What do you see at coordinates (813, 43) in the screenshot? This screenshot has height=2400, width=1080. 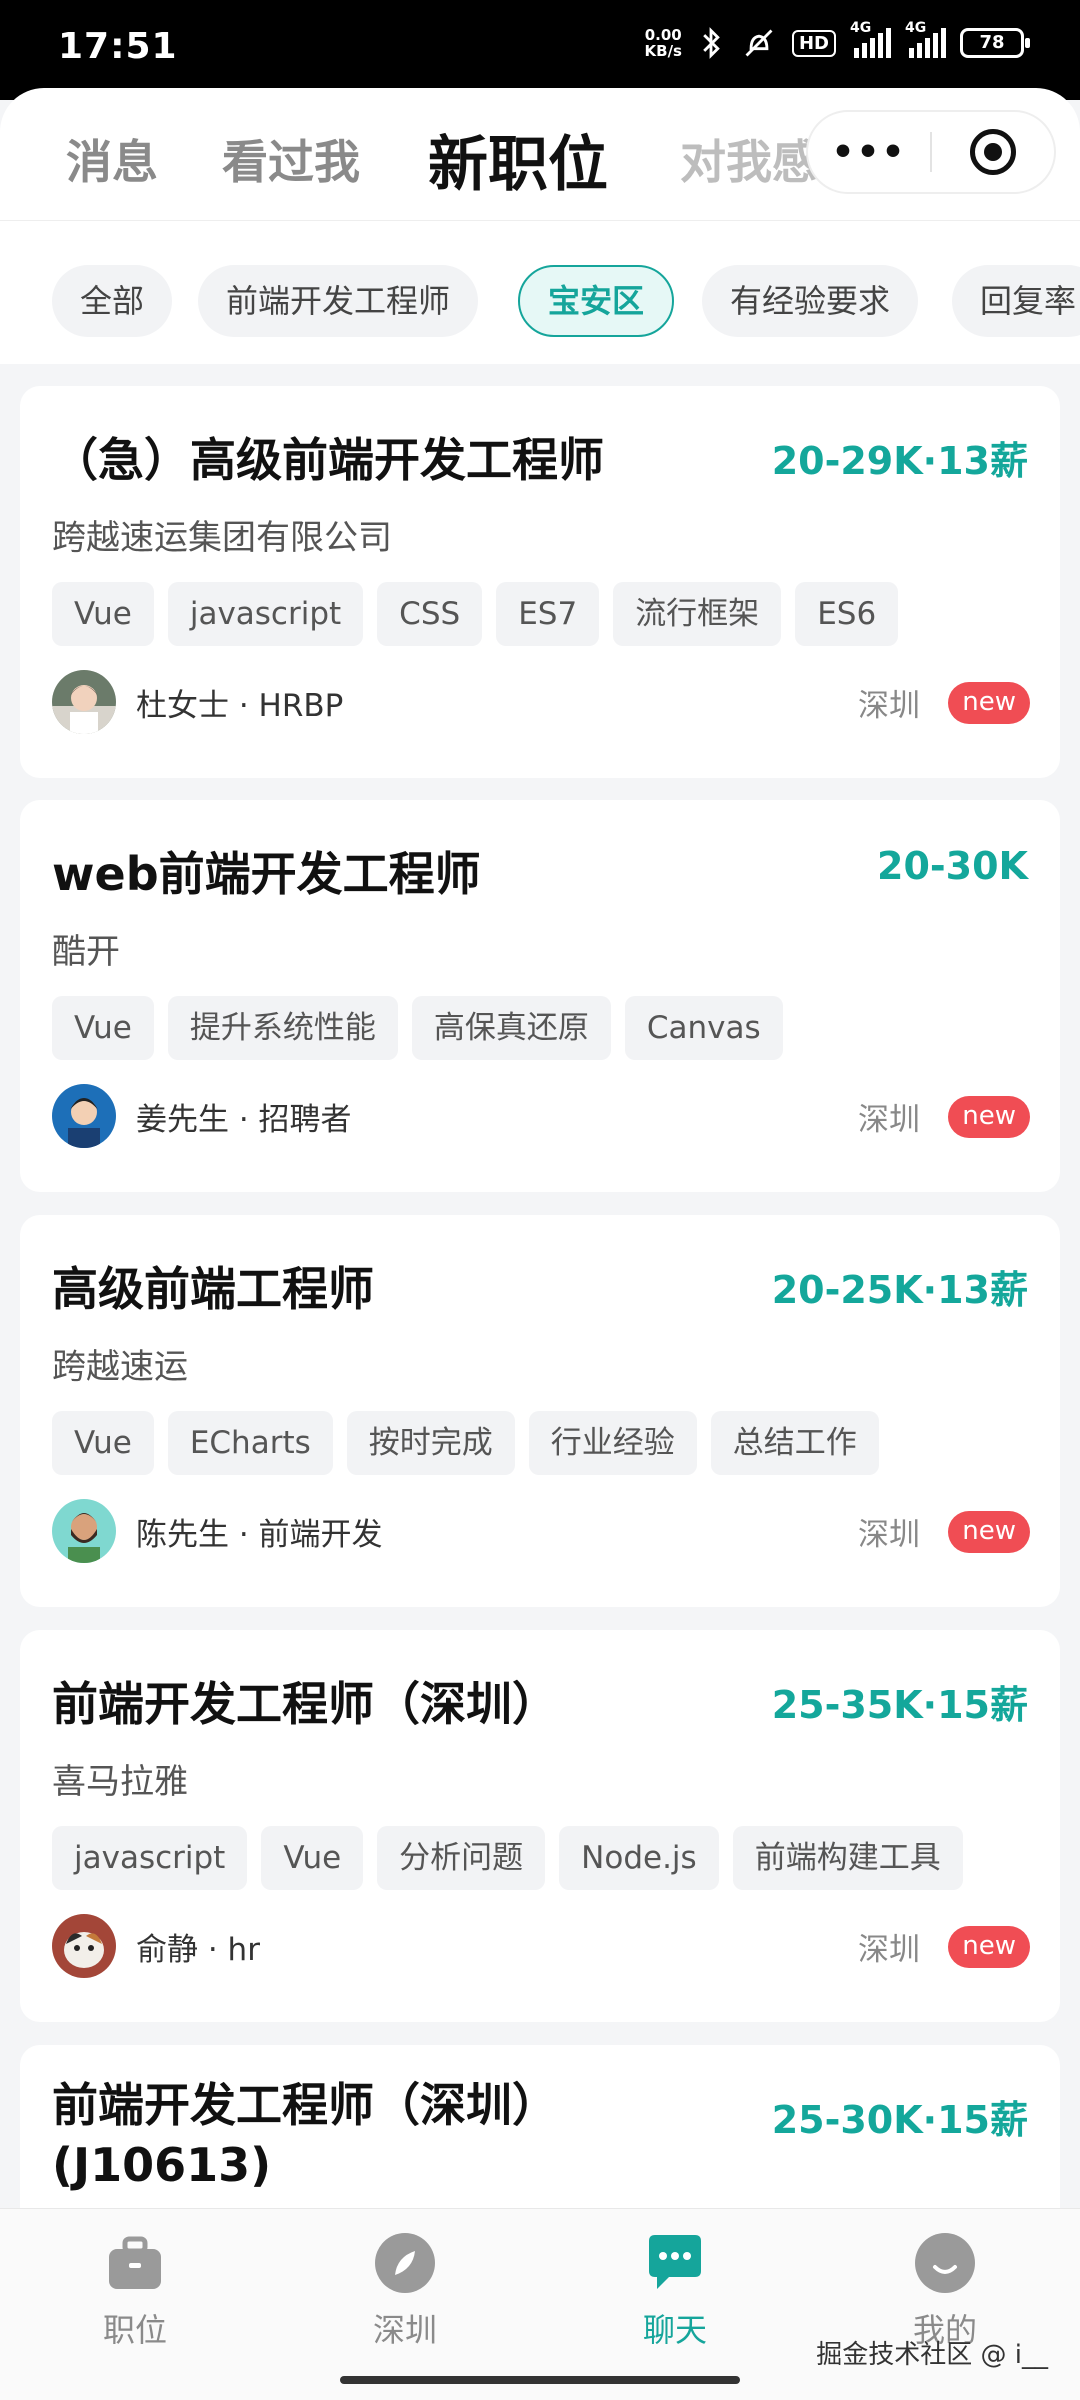 I see `hd-icon: HD` at bounding box center [813, 43].